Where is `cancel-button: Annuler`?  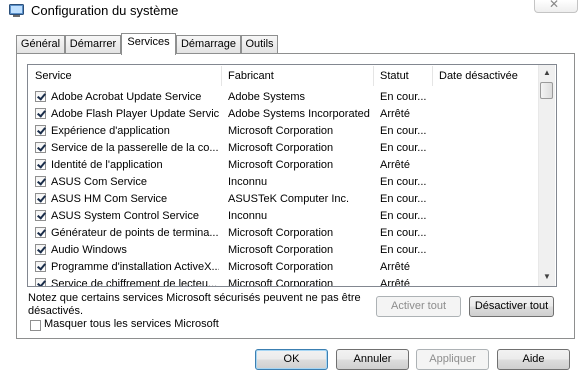
cancel-button: Annuler is located at coordinates (372, 359).